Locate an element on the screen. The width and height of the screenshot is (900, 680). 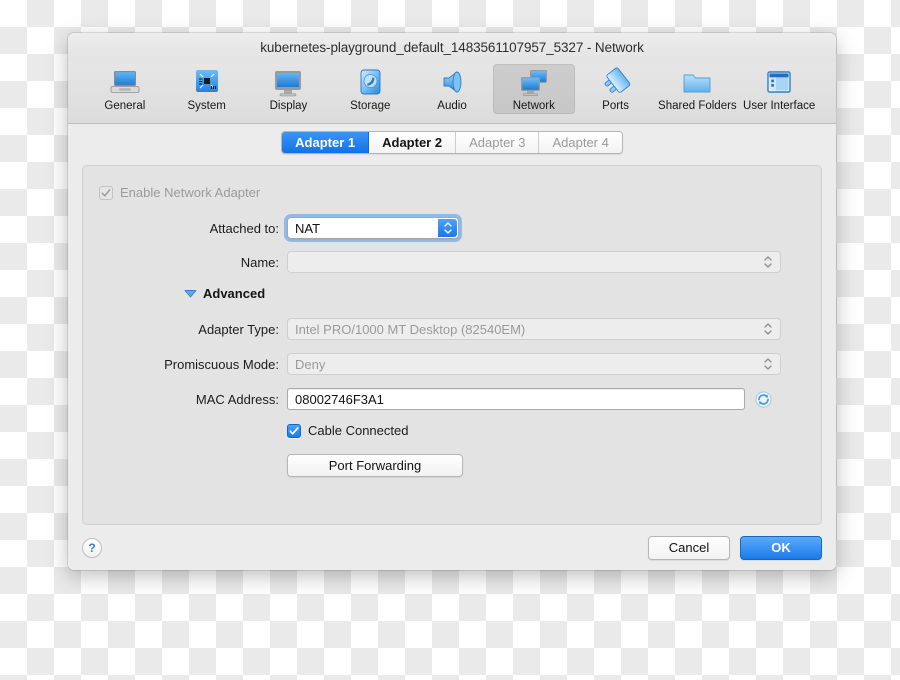
adapter-type-select: Intel PRO/1000 MT Desktop (82540EM) is located at coordinates (534, 329).